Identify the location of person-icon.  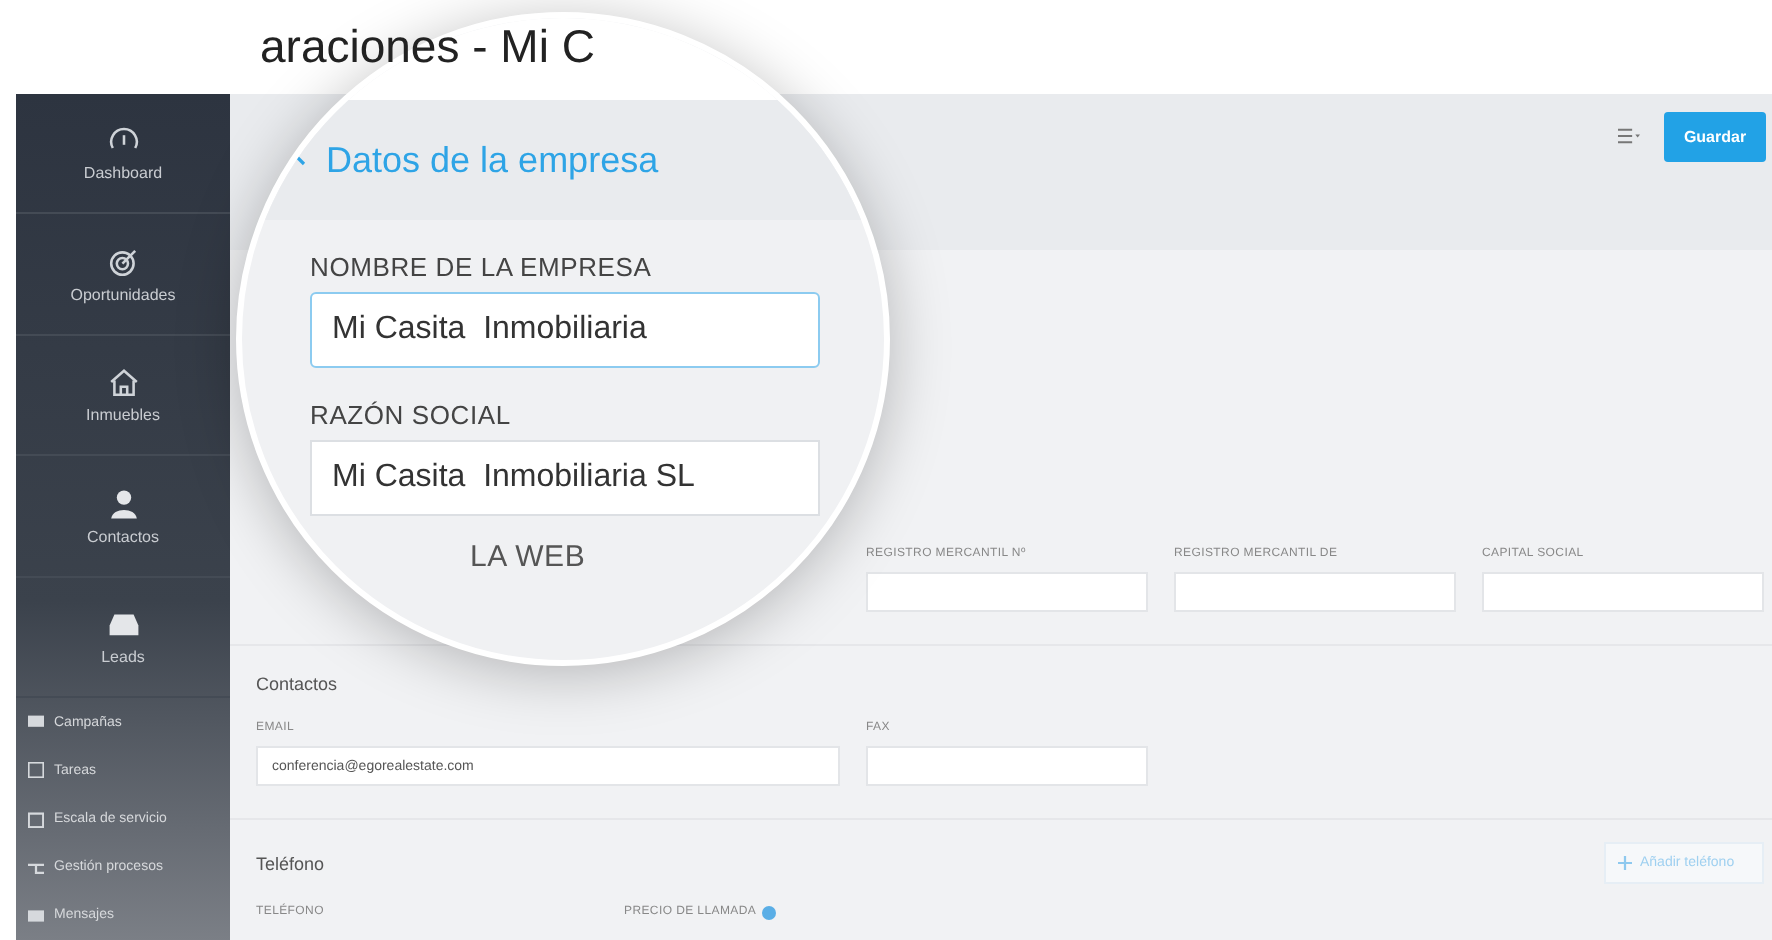
(123, 503).